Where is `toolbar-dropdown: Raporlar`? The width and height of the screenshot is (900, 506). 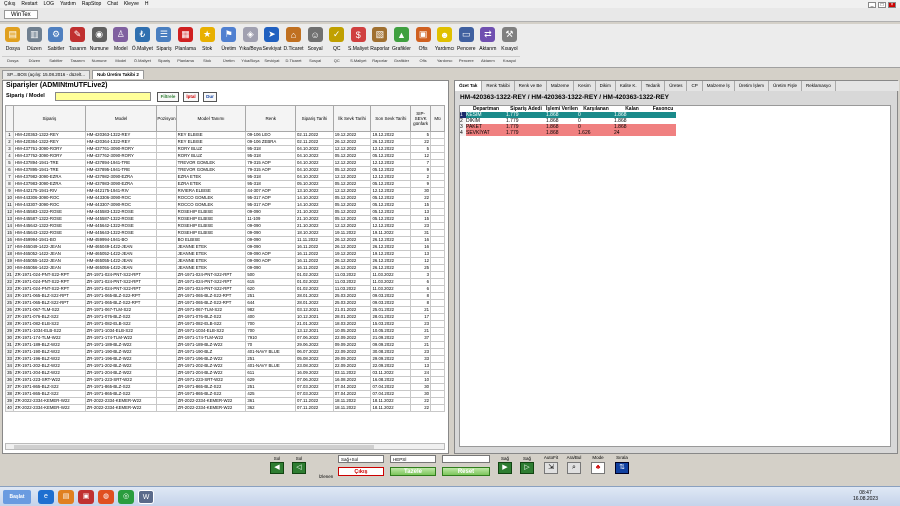 toolbar-dropdown: Raporlar is located at coordinates (380, 59).